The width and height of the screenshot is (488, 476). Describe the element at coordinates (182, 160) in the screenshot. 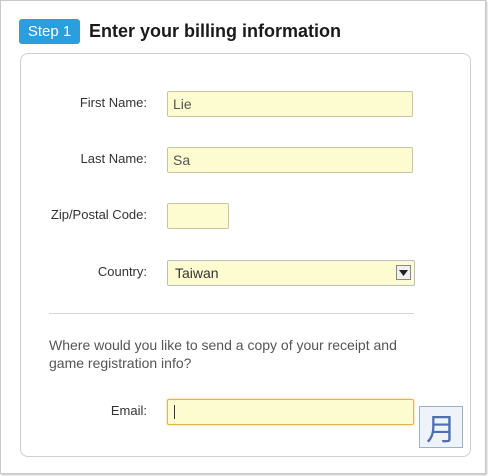

I see `last-name-value: Sa` at that location.